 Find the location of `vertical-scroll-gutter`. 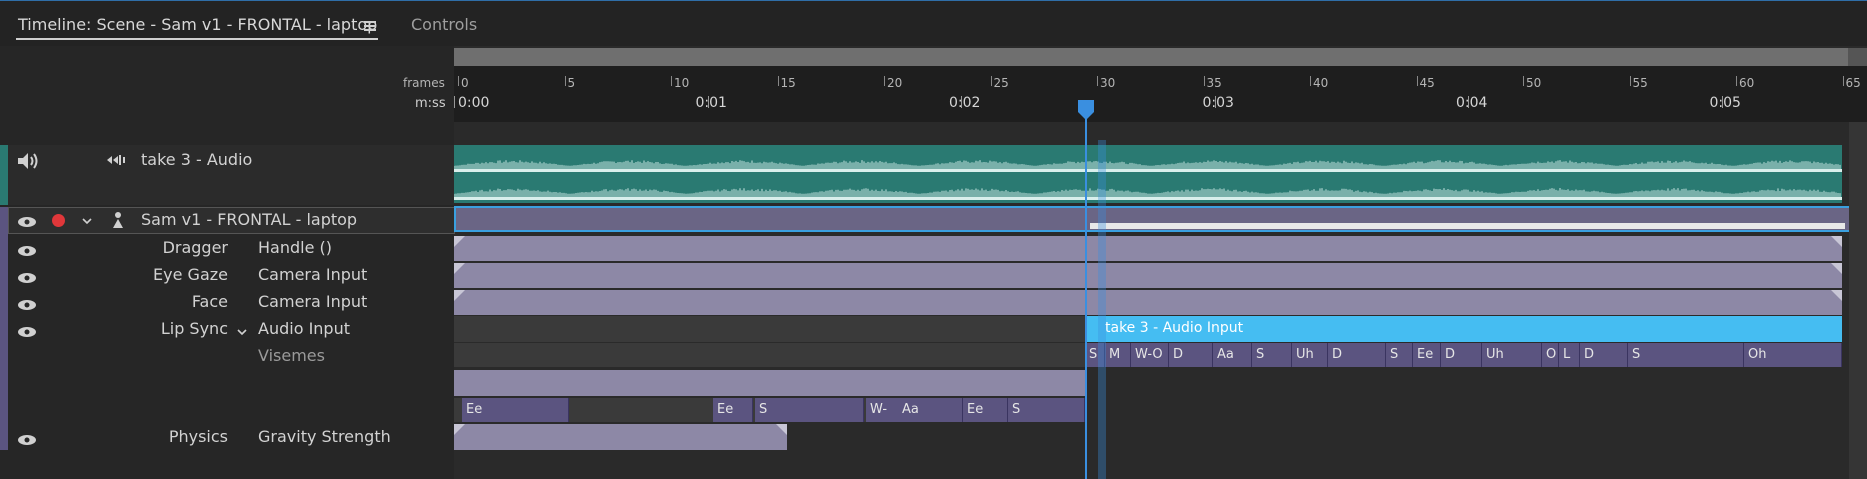

vertical-scroll-gutter is located at coordinates (1858, 300).